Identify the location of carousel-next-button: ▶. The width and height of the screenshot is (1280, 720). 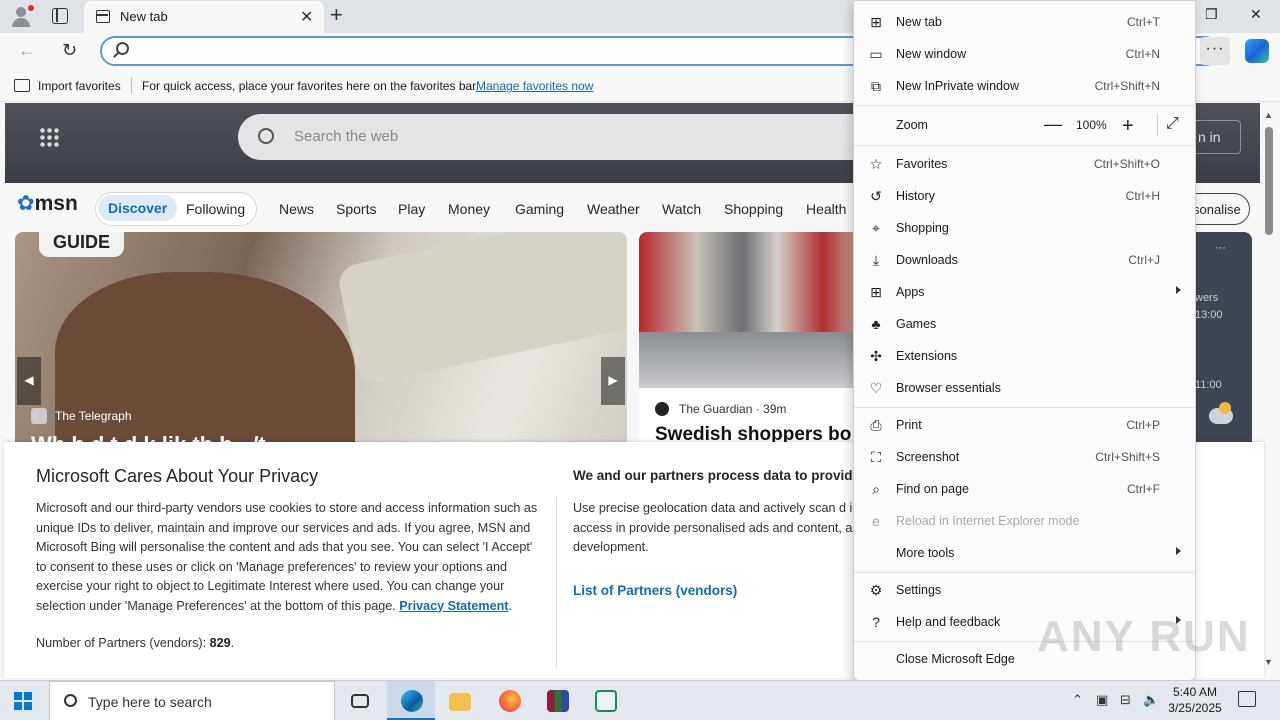
(613, 381).